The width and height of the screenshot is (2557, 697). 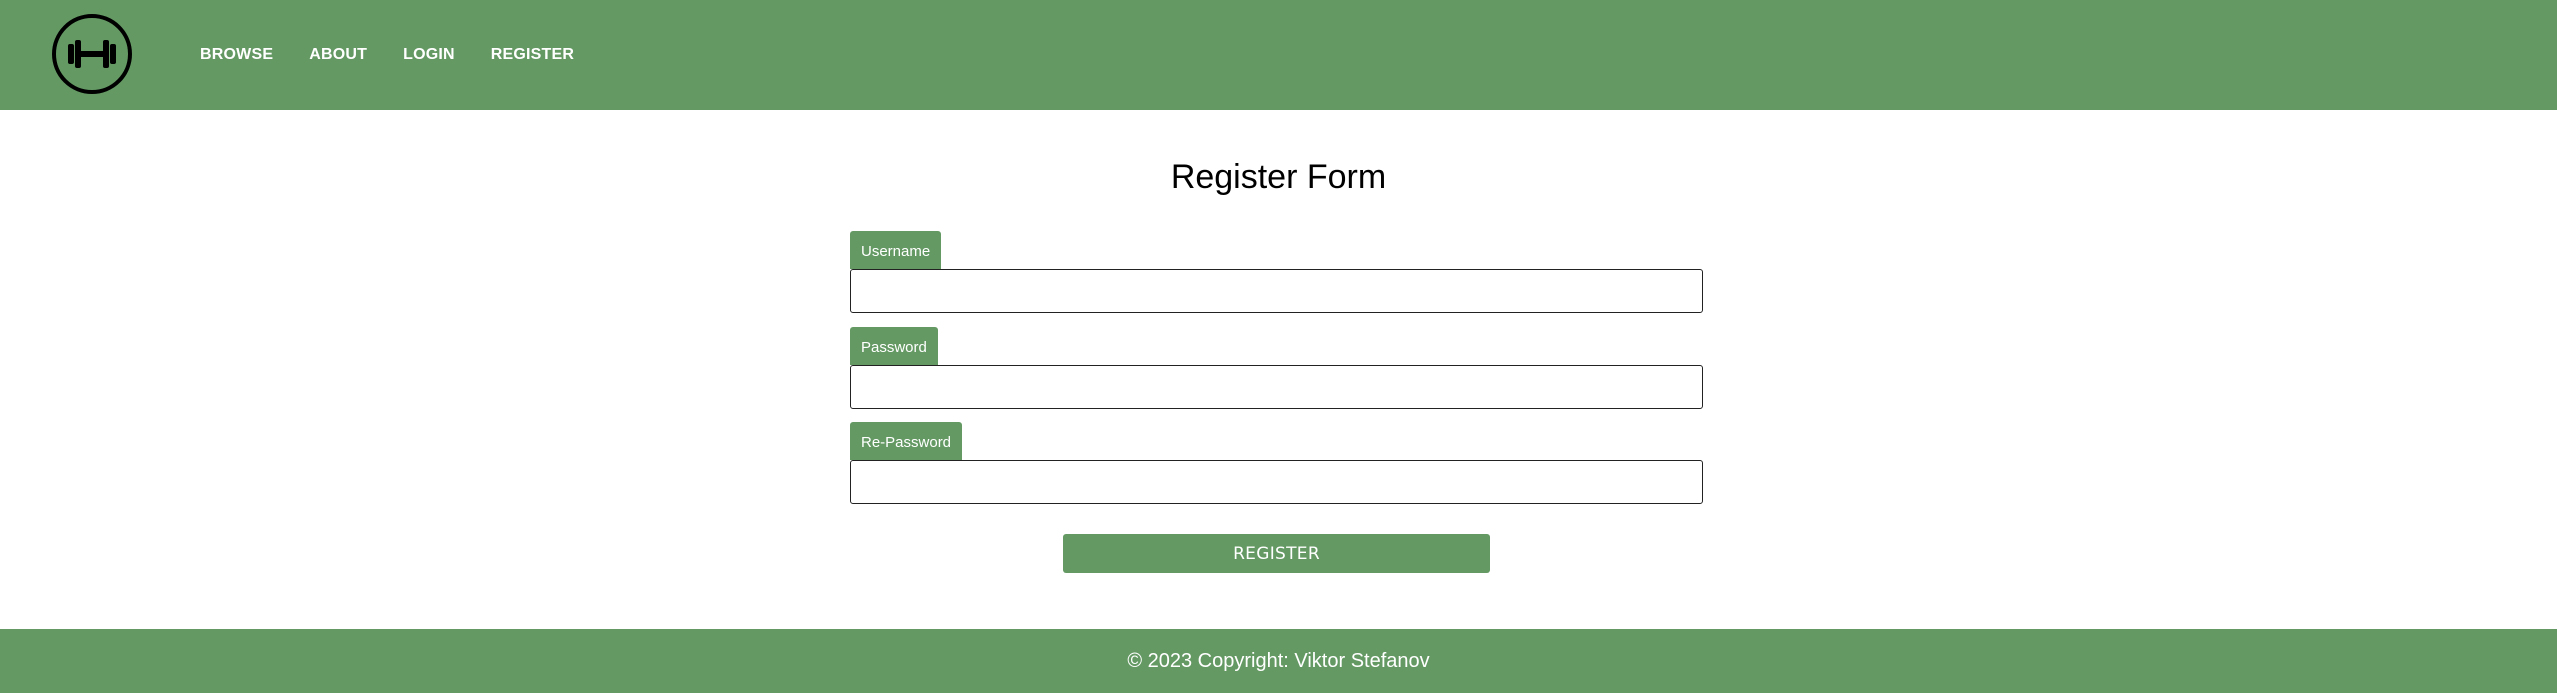 I want to click on nav-links: BROWSE ABOUT LOGIN REGISTER, so click(x=405, y=55).